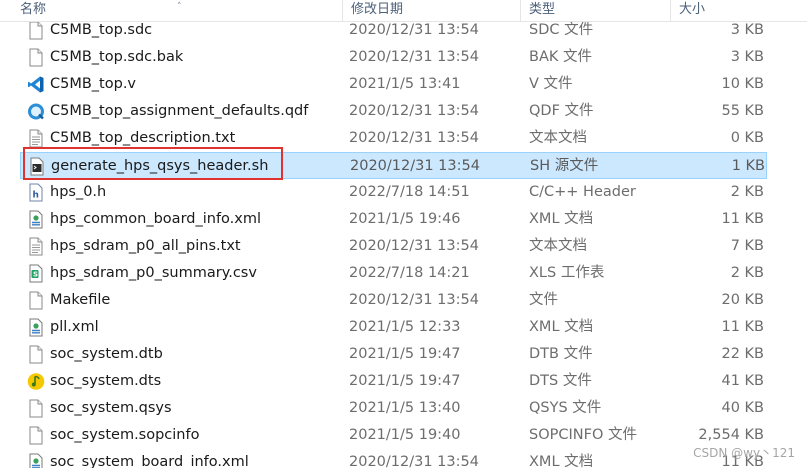 The height and width of the screenshot is (468, 807). What do you see at coordinates (742, 111) in the screenshot?
I see `file-size: 55 KB` at bounding box center [742, 111].